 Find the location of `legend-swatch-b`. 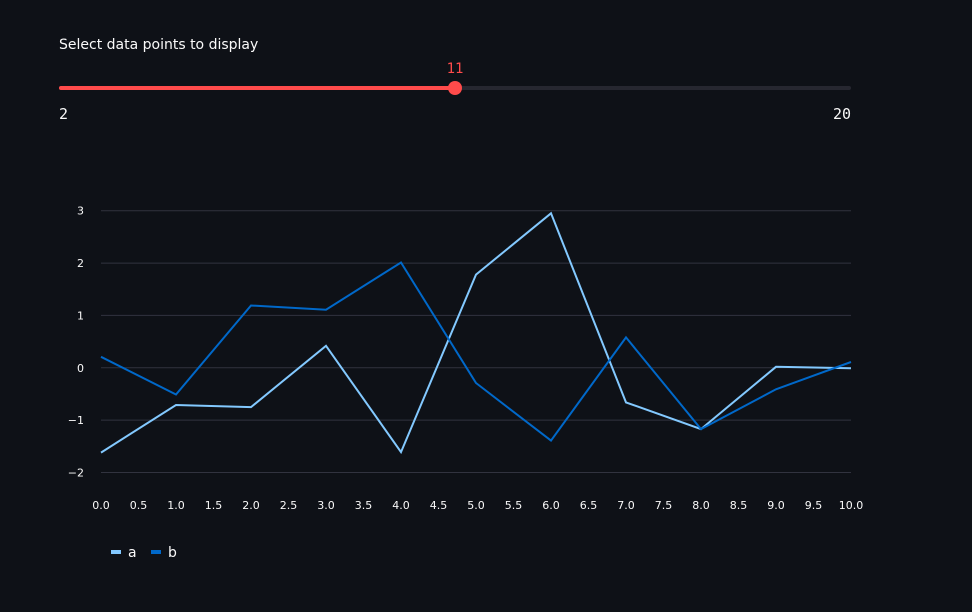

legend-swatch-b is located at coordinates (156, 552).